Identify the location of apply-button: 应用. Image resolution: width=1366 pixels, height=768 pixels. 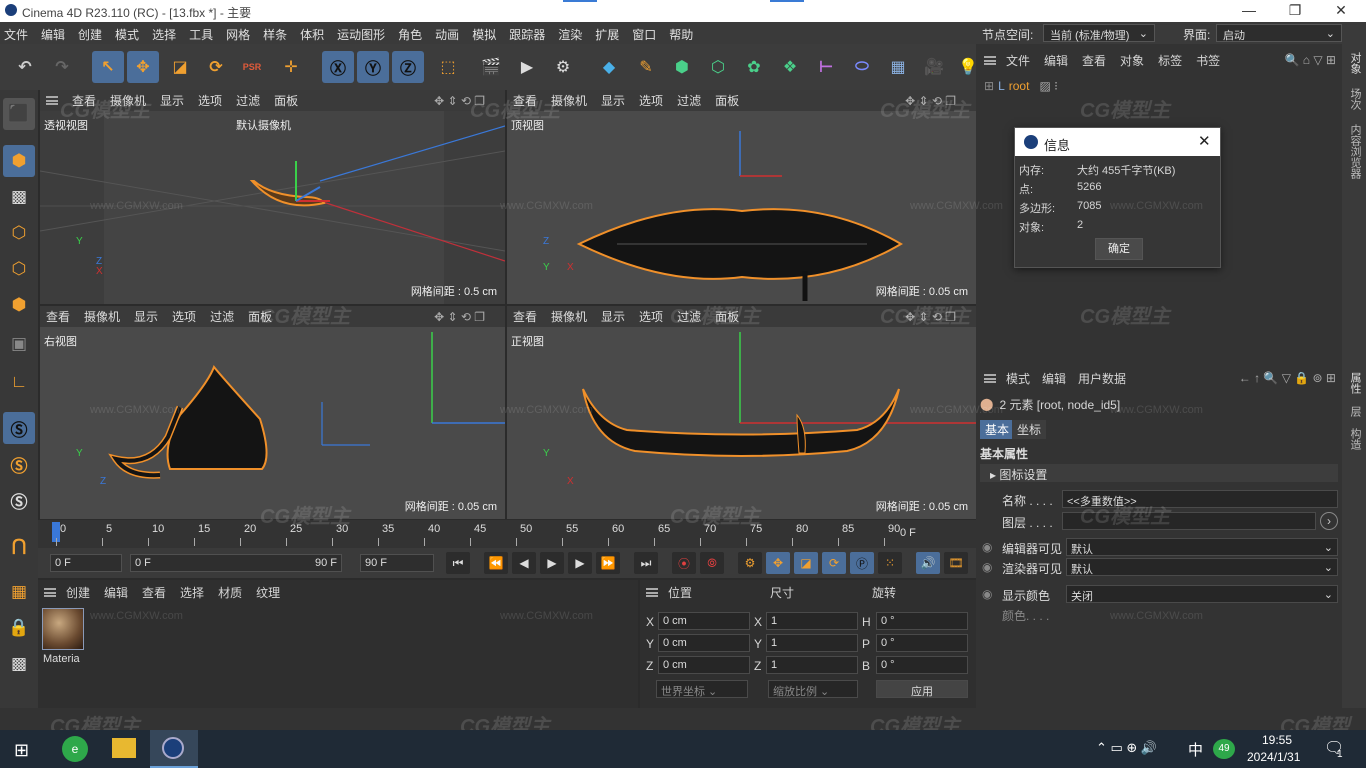
(922, 689).